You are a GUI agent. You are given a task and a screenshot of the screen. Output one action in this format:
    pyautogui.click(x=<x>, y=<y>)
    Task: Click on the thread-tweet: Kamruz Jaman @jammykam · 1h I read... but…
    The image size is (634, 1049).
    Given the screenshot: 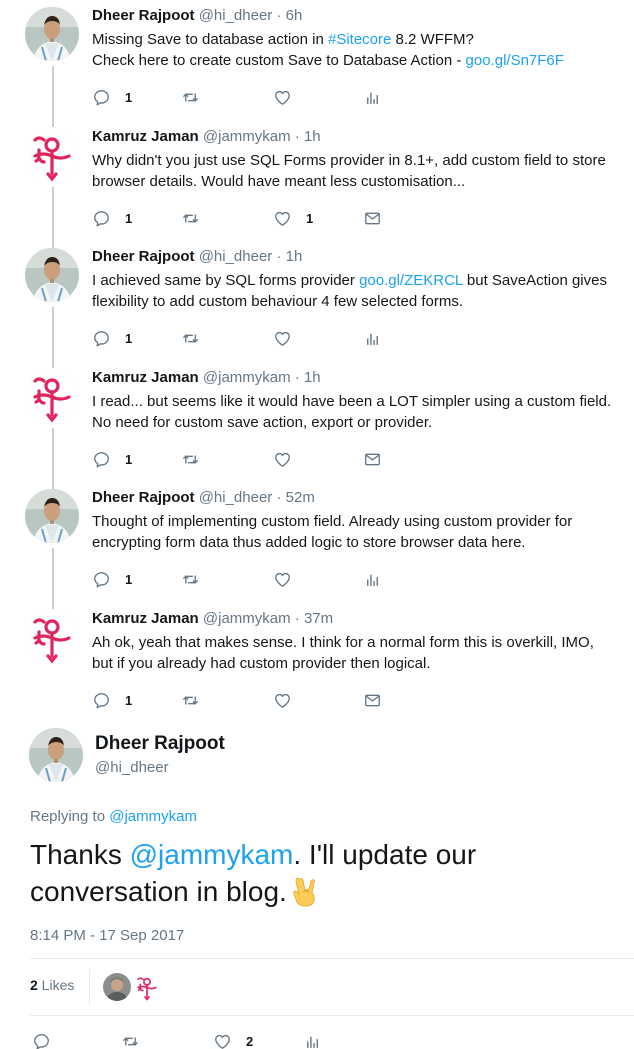 What is the action you would take?
    pyautogui.click(x=317, y=422)
    